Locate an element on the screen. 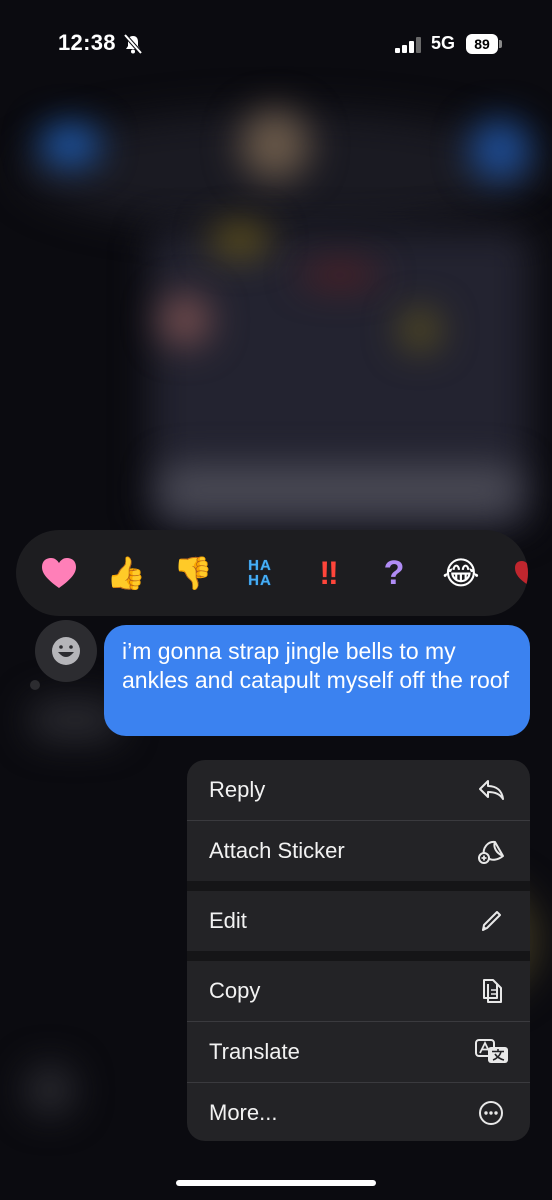 This screenshot has width=552, height=1200. sticker-add-icon is located at coordinates (491, 852).